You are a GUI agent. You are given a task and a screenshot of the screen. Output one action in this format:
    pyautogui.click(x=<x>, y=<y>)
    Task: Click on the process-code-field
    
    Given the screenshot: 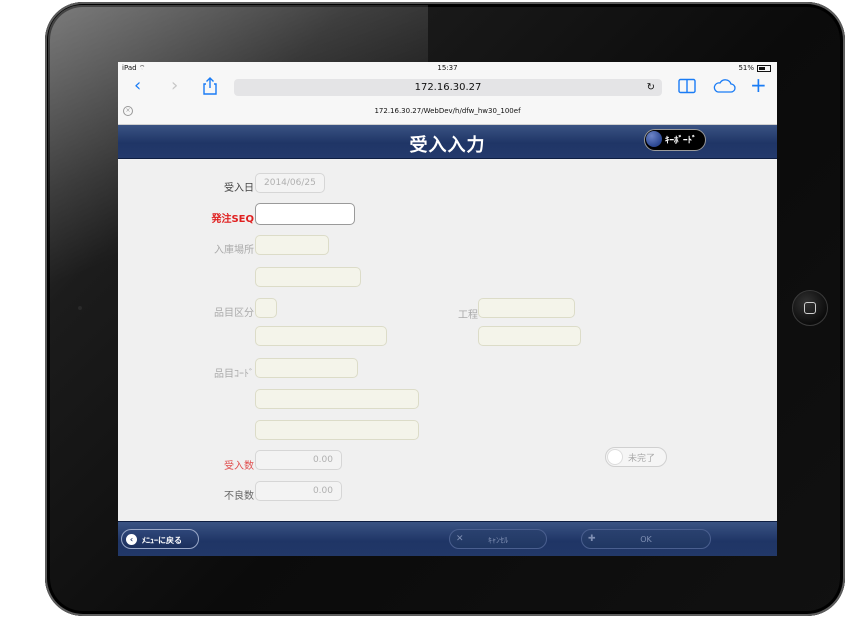 What is the action you would take?
    pyautogui.click(x=526, y=308)
    